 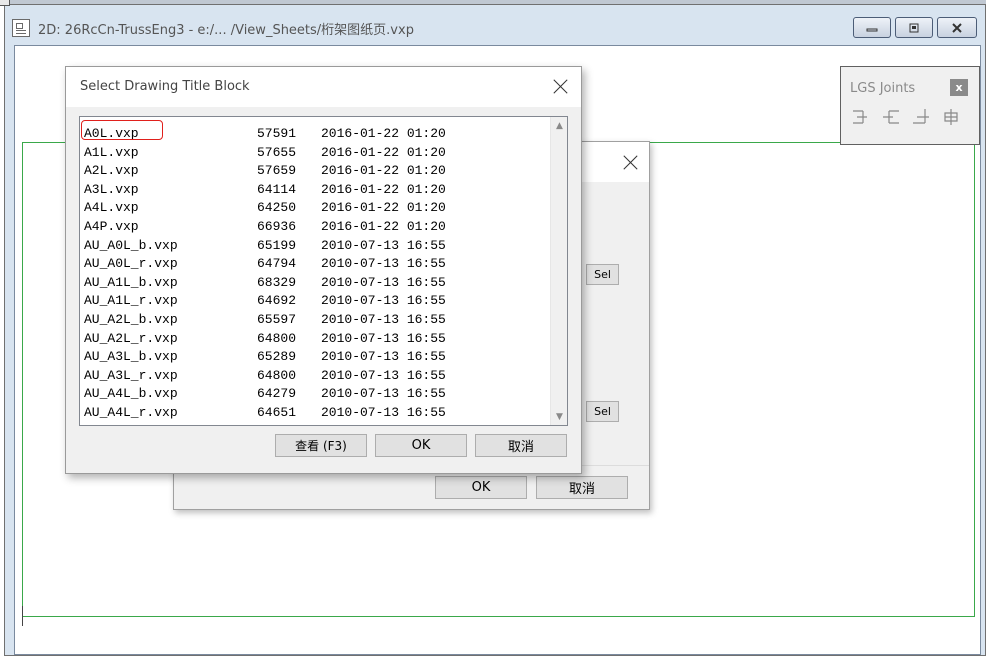 What do you see at coordinates (111, 226) in the screenshot?
I see `file-name: A4P.vxp` at bounding box center [111, 226].